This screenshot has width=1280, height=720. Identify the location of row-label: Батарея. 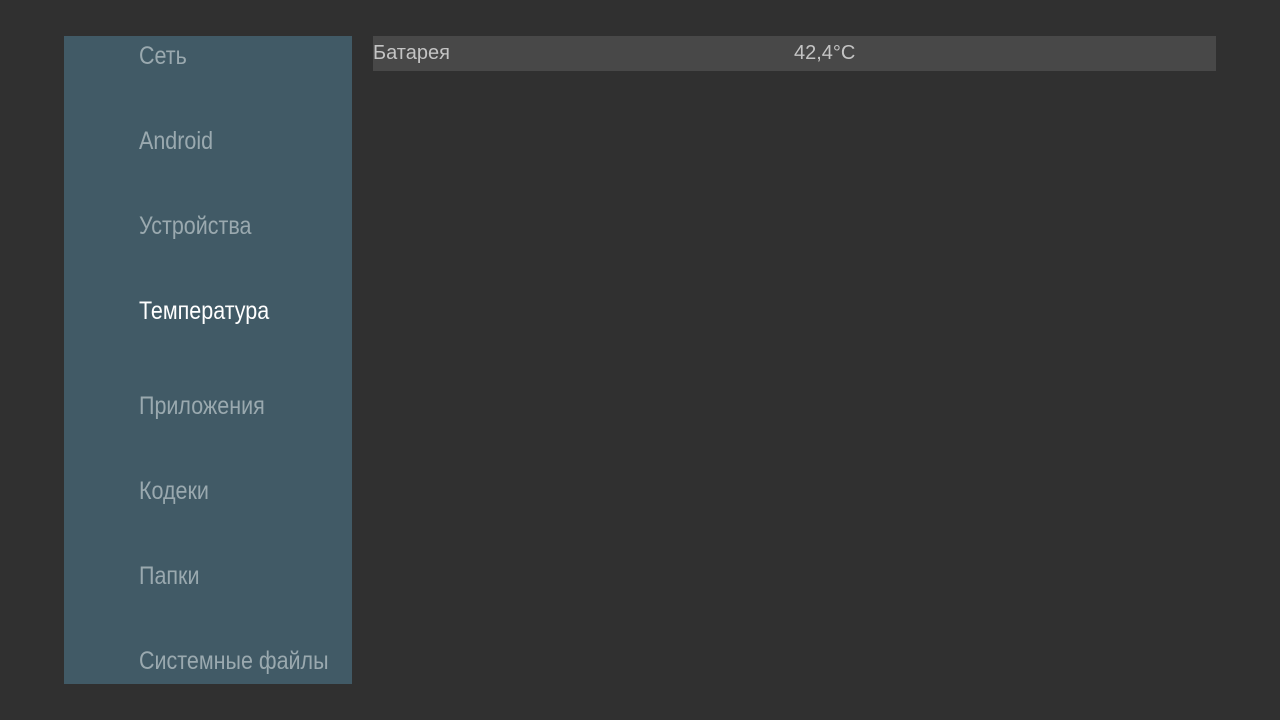
(411, 53).